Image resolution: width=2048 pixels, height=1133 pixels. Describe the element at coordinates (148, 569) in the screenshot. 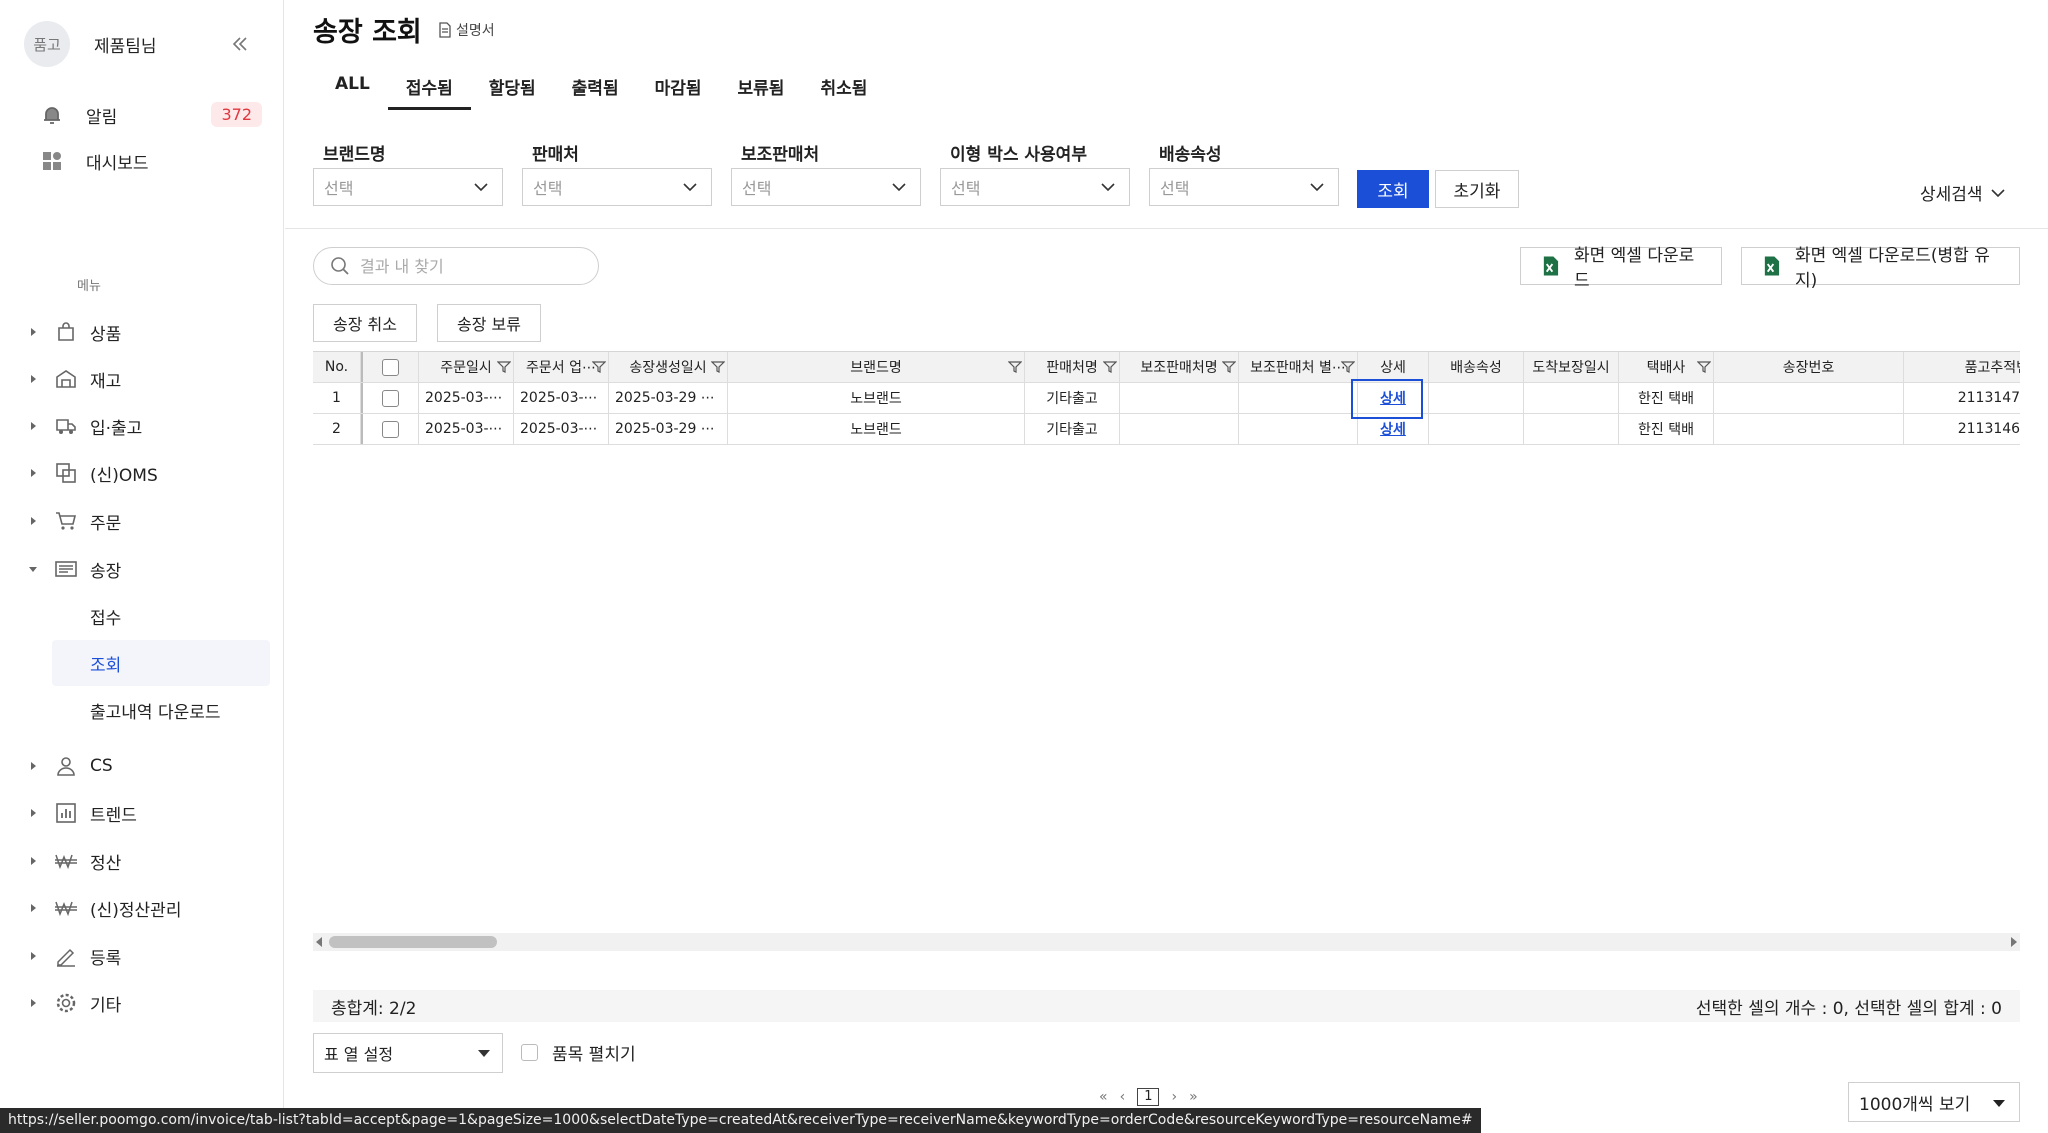

I see `sidebar-item-invoice: 송장` at that location.